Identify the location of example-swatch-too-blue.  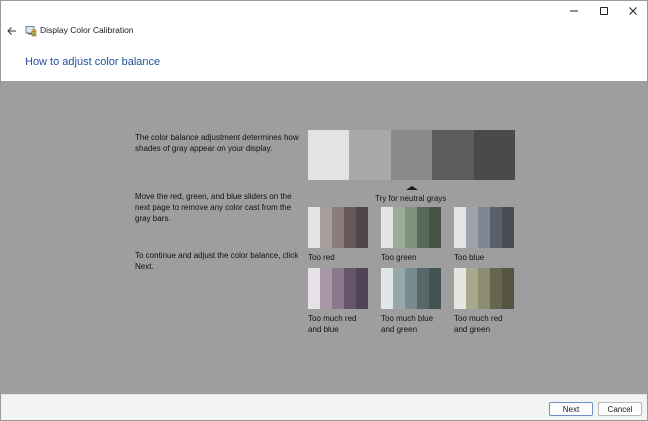
(484, 227).